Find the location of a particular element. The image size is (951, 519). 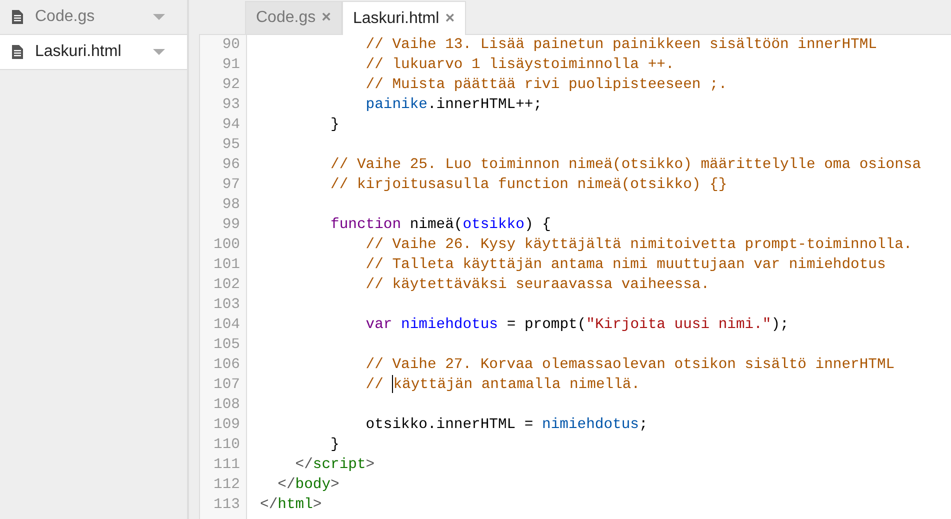

editor-tab: Laskuri.html × is located at coordinates (404, 18).